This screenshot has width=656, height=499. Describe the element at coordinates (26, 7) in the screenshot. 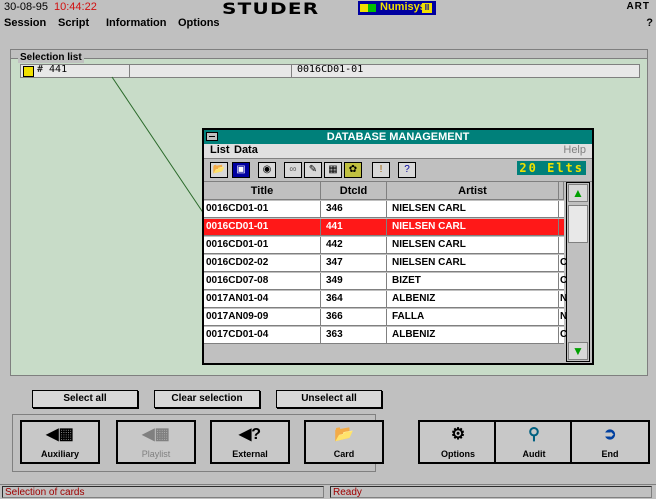

I see `date-display: 30-08-95` at that location.